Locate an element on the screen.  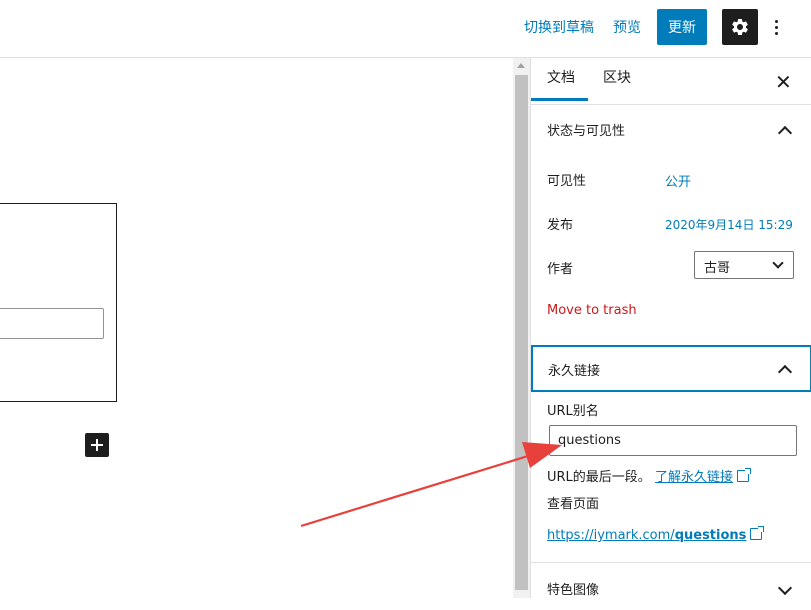
selected-block is located at coordinates (58, 302).